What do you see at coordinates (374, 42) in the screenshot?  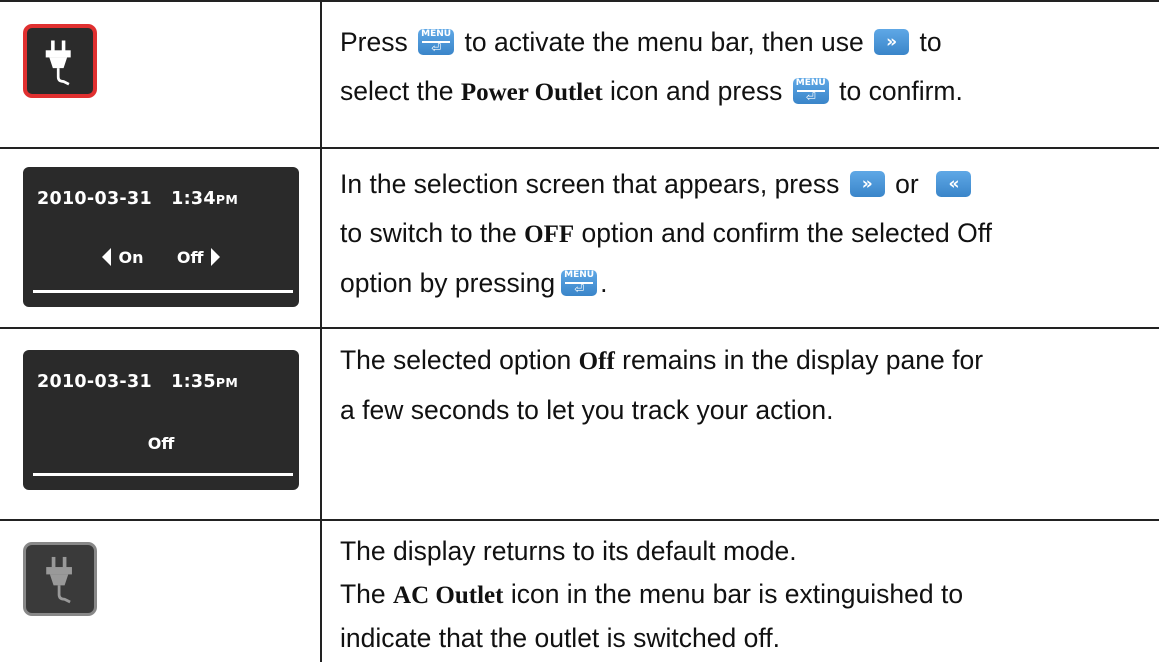 I see `text: Press` at bounding box center [374, 42].